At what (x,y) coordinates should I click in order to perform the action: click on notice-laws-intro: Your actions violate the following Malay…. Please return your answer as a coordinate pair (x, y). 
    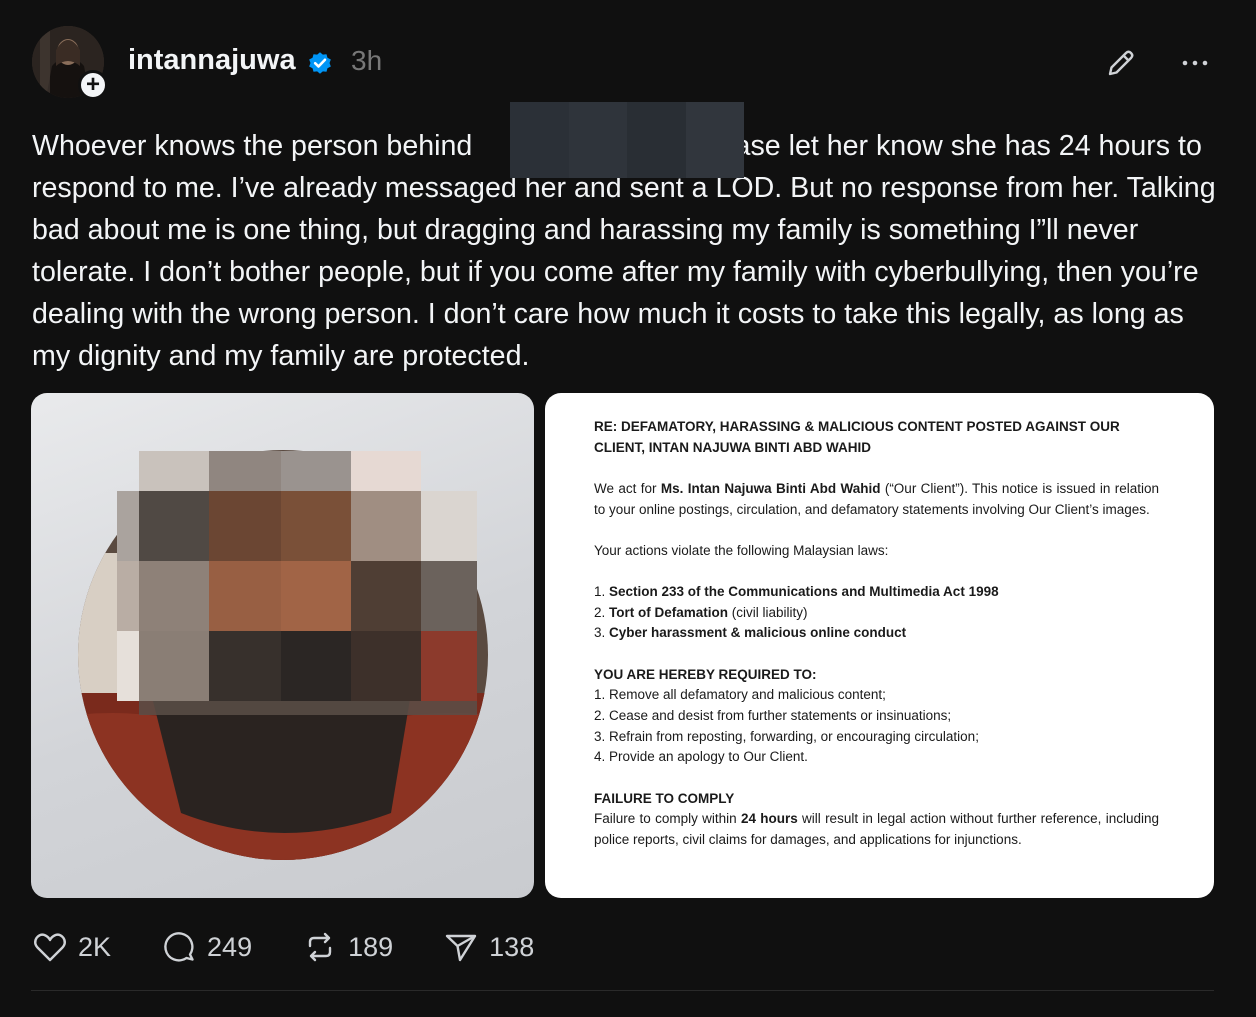
    Looking at the image, I should click on (741, 550).